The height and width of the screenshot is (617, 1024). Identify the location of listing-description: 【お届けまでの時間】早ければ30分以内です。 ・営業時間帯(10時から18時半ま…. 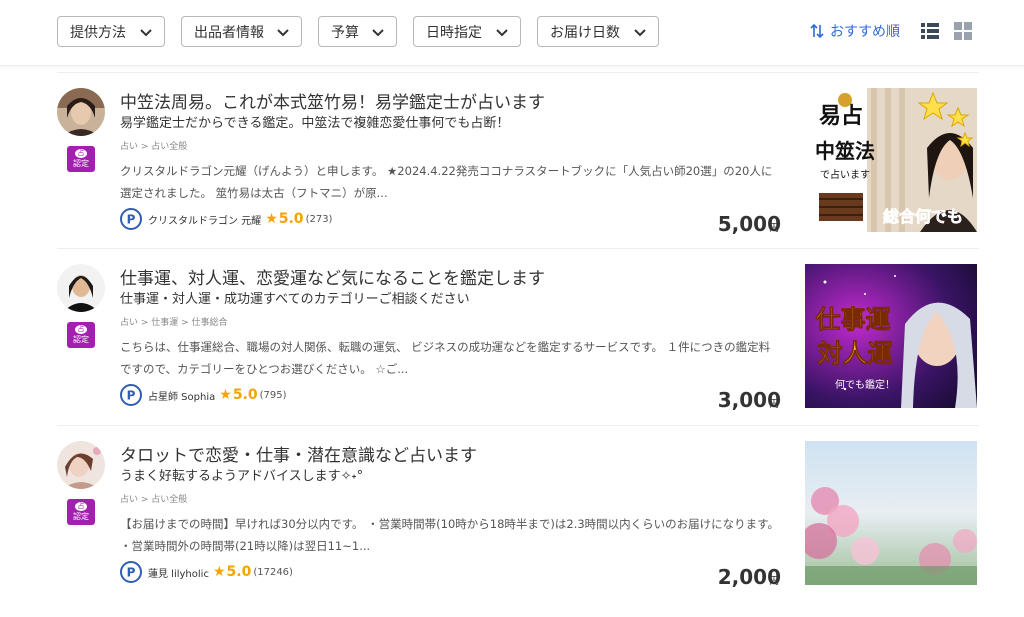
(450, 535).